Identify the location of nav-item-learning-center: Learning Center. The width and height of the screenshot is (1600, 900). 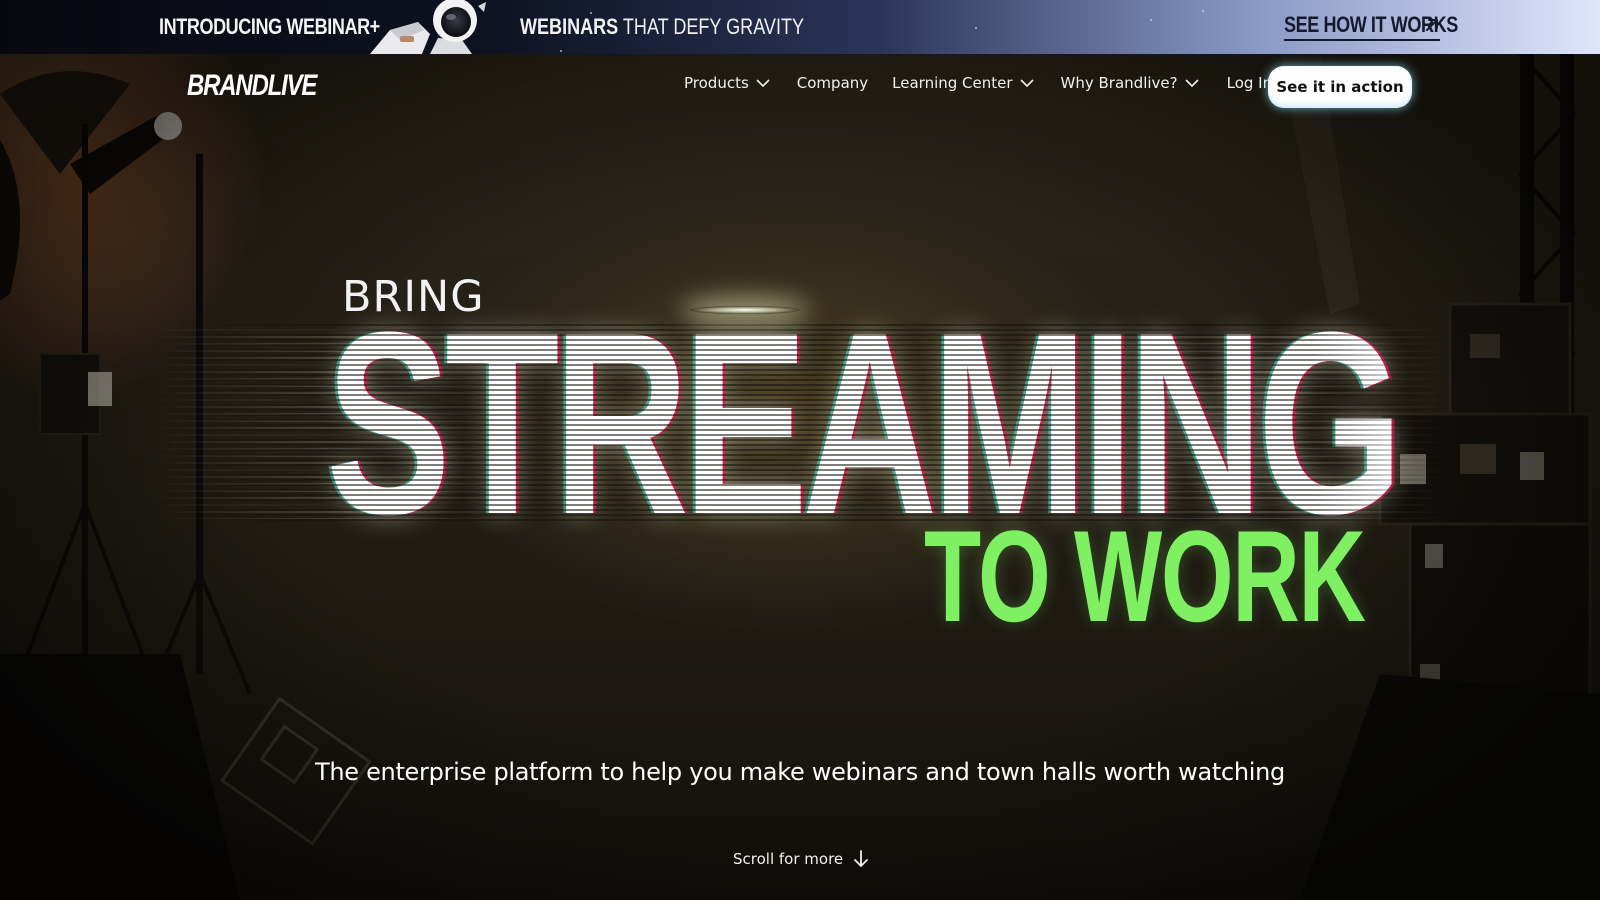
(963, 83).